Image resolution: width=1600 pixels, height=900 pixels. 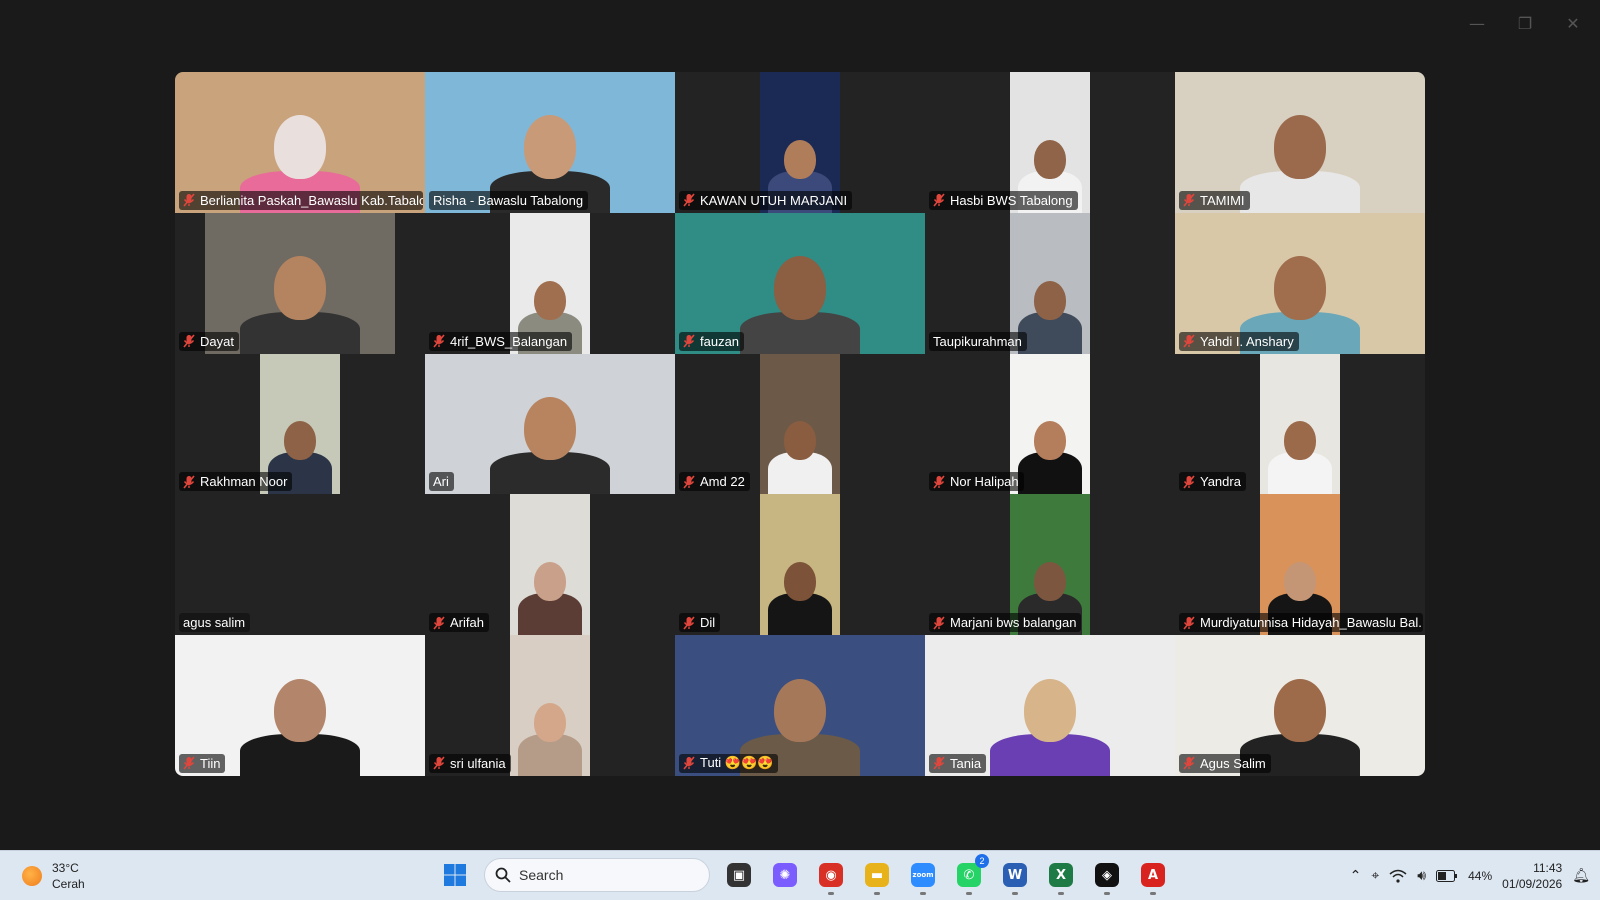 I want to click on participant-tile: agus salim, so click(x=300, y=565).